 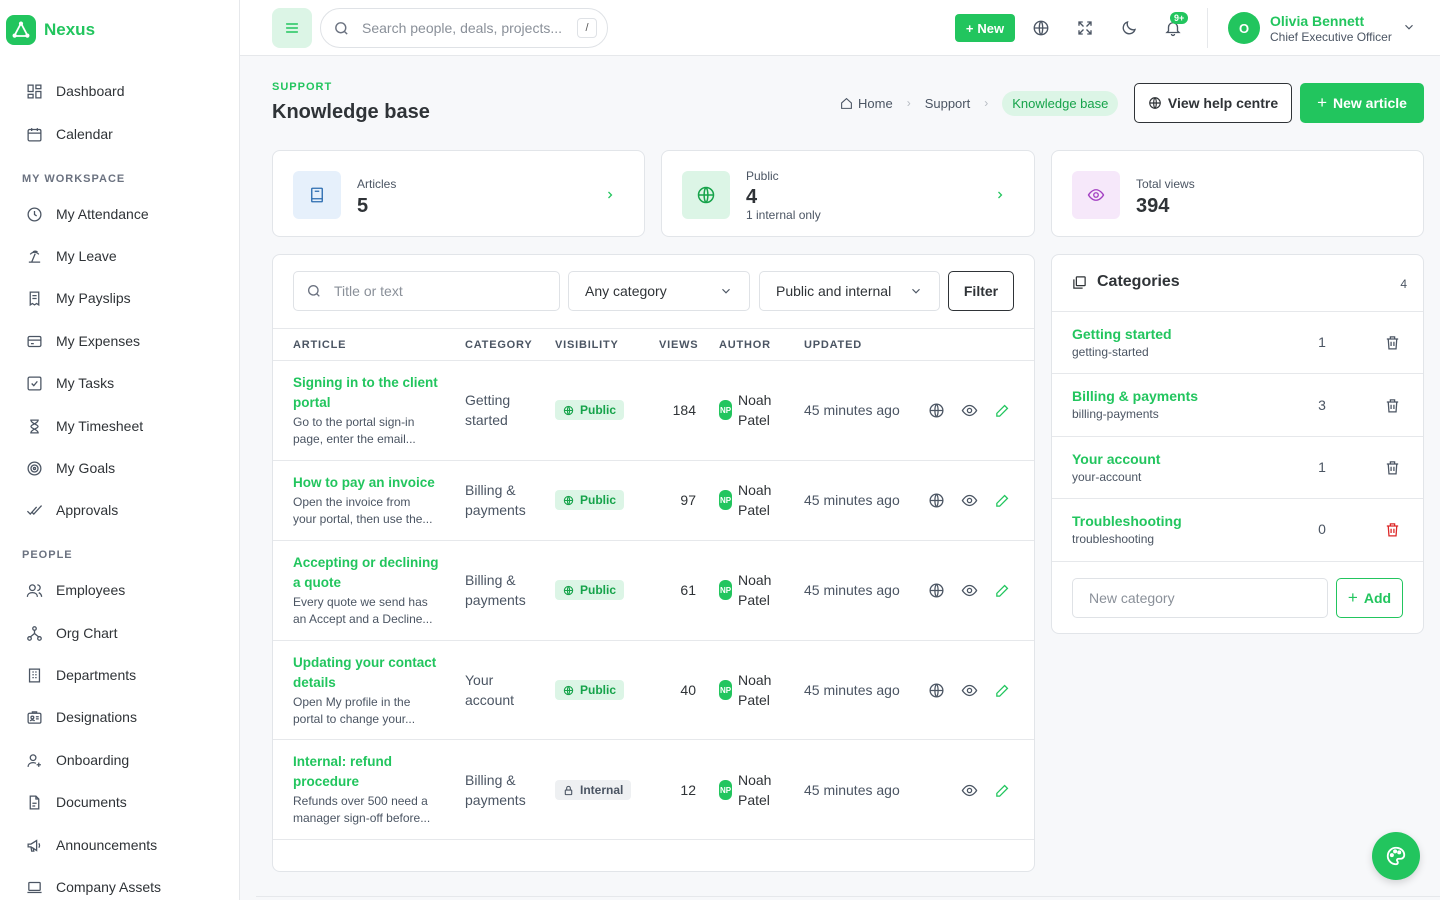 I want to click on sidebar-item-employees: Employees, so click(x=75, y=590).